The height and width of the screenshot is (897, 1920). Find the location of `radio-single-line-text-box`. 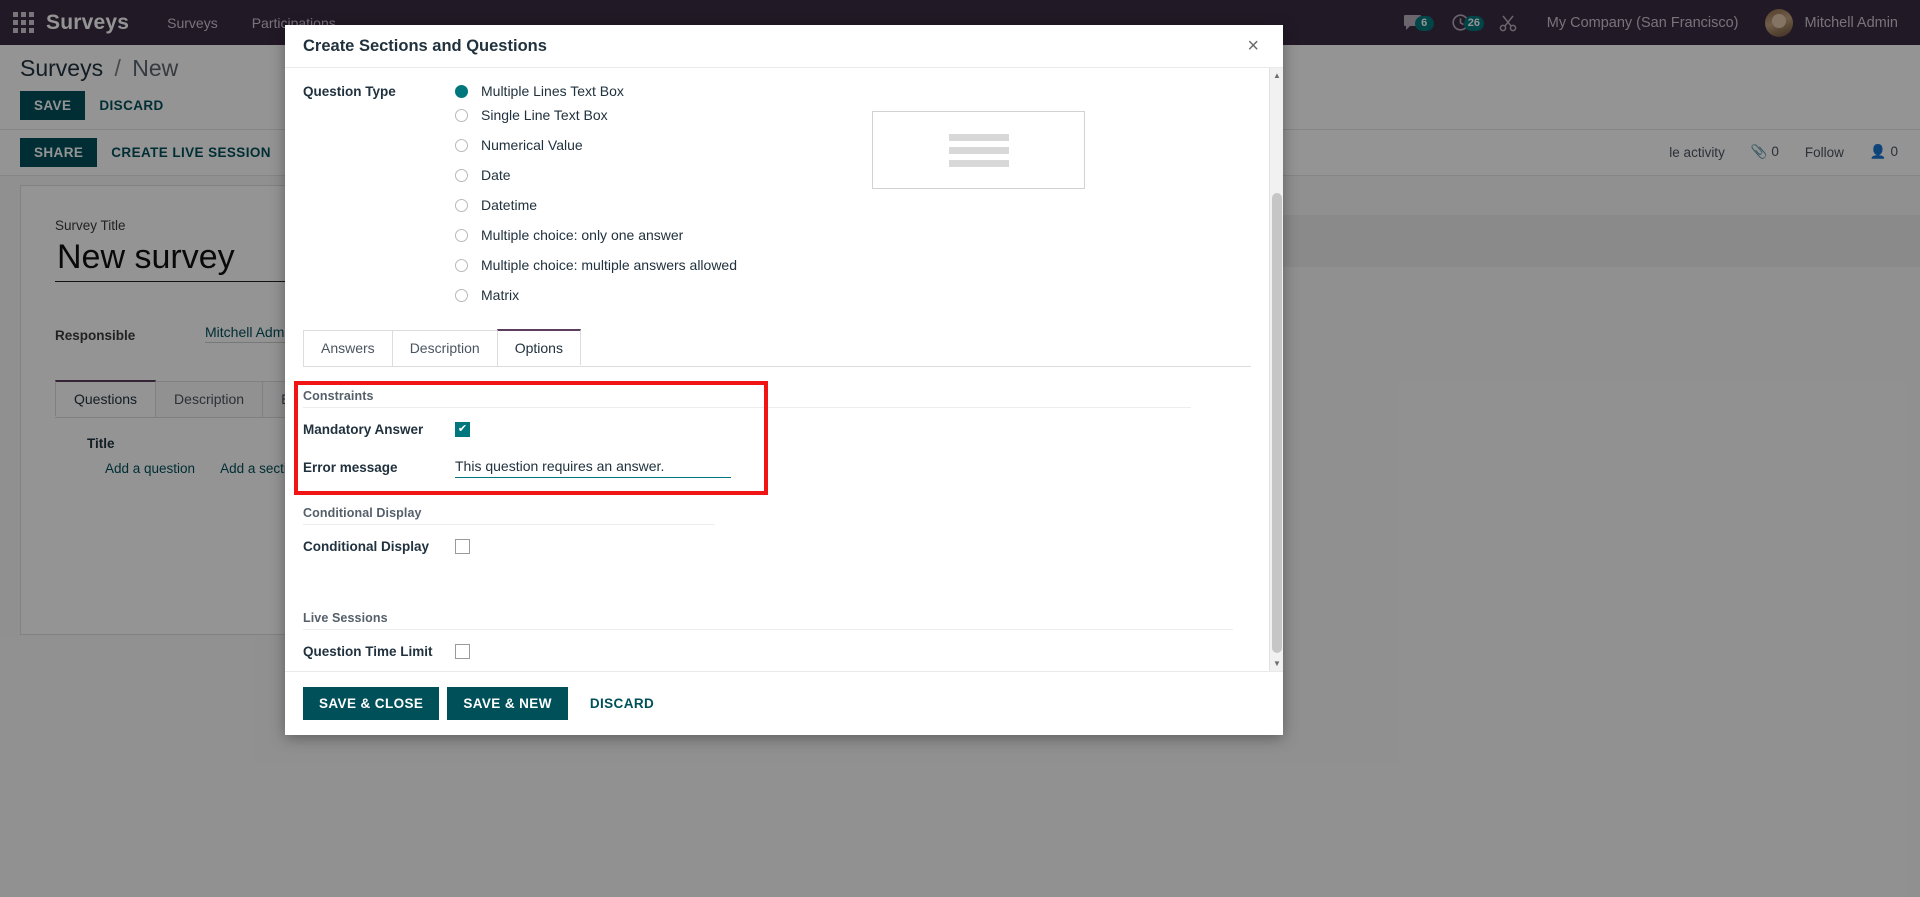

radio-single-line-text-box is located at coordinates (461, 115).